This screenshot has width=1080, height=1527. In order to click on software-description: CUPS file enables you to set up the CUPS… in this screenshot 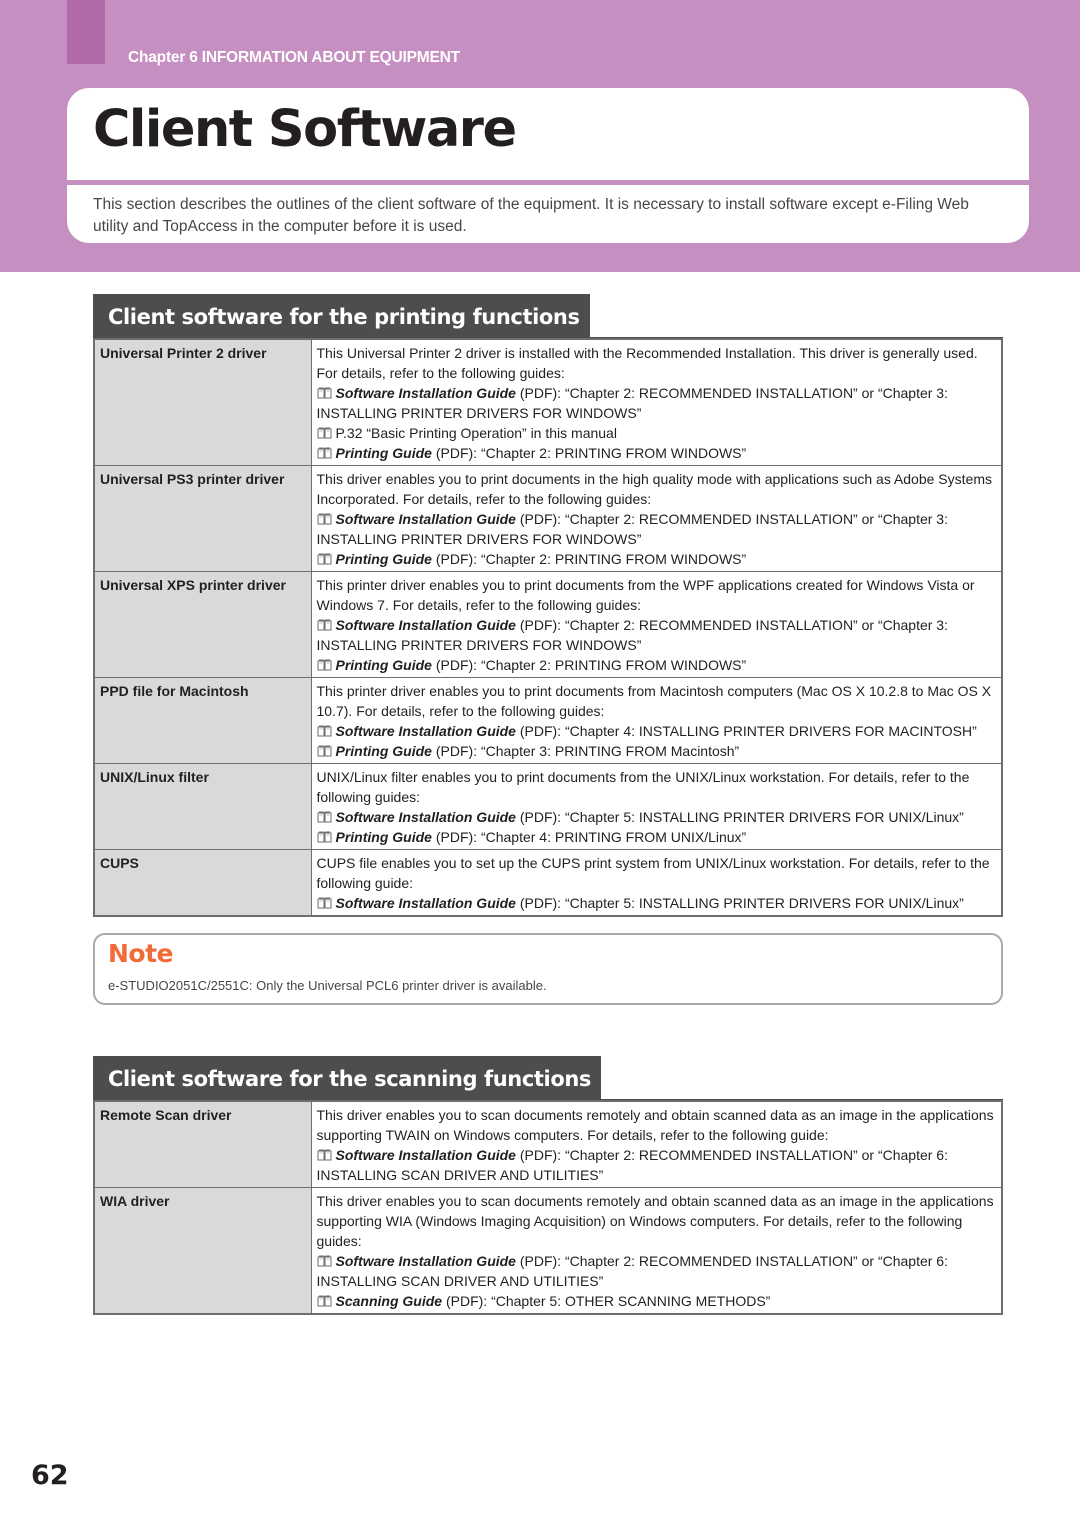, I will do `click(656, 883)`.